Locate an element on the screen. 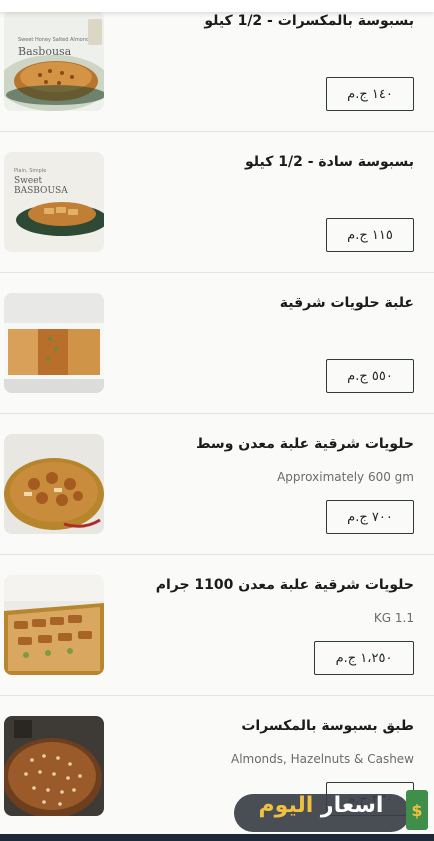  svg-text: Sweet Honey Salted Almond is located at coordinates (53, 40).